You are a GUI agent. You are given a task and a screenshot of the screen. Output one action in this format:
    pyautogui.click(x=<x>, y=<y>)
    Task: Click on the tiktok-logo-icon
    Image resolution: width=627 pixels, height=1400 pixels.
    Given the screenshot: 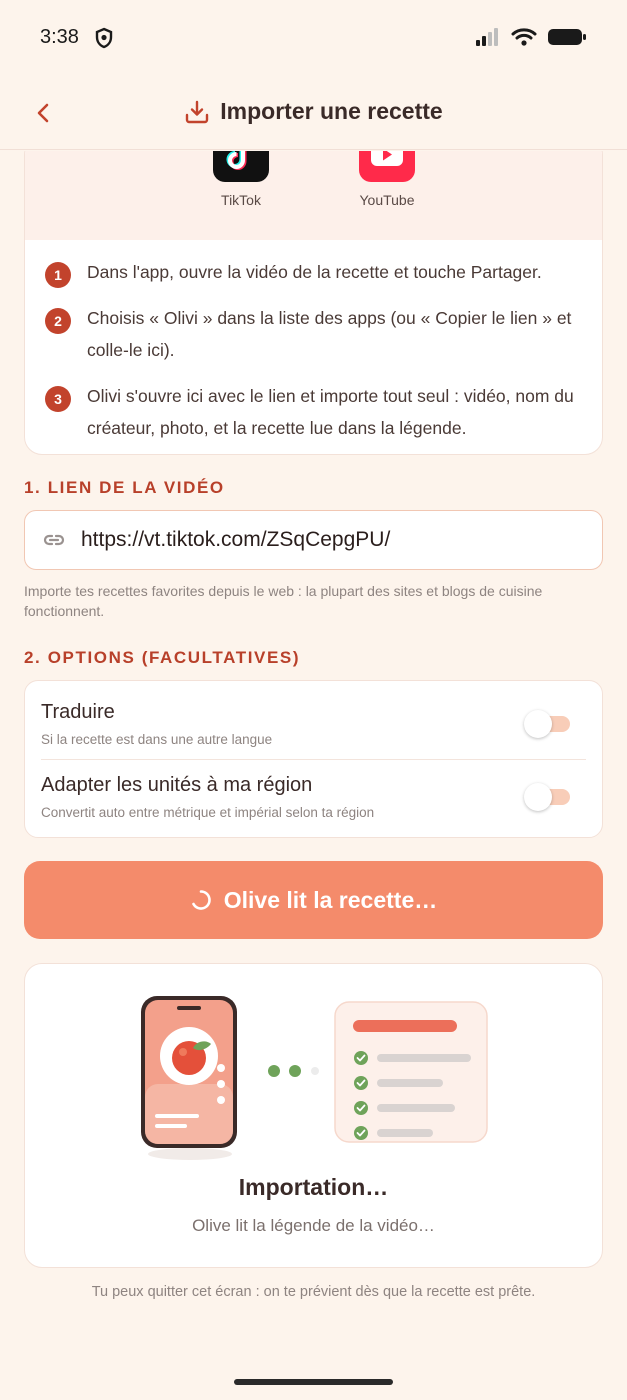 What is the action you would take?
    pyautogui.click(x=241, y=166)
    